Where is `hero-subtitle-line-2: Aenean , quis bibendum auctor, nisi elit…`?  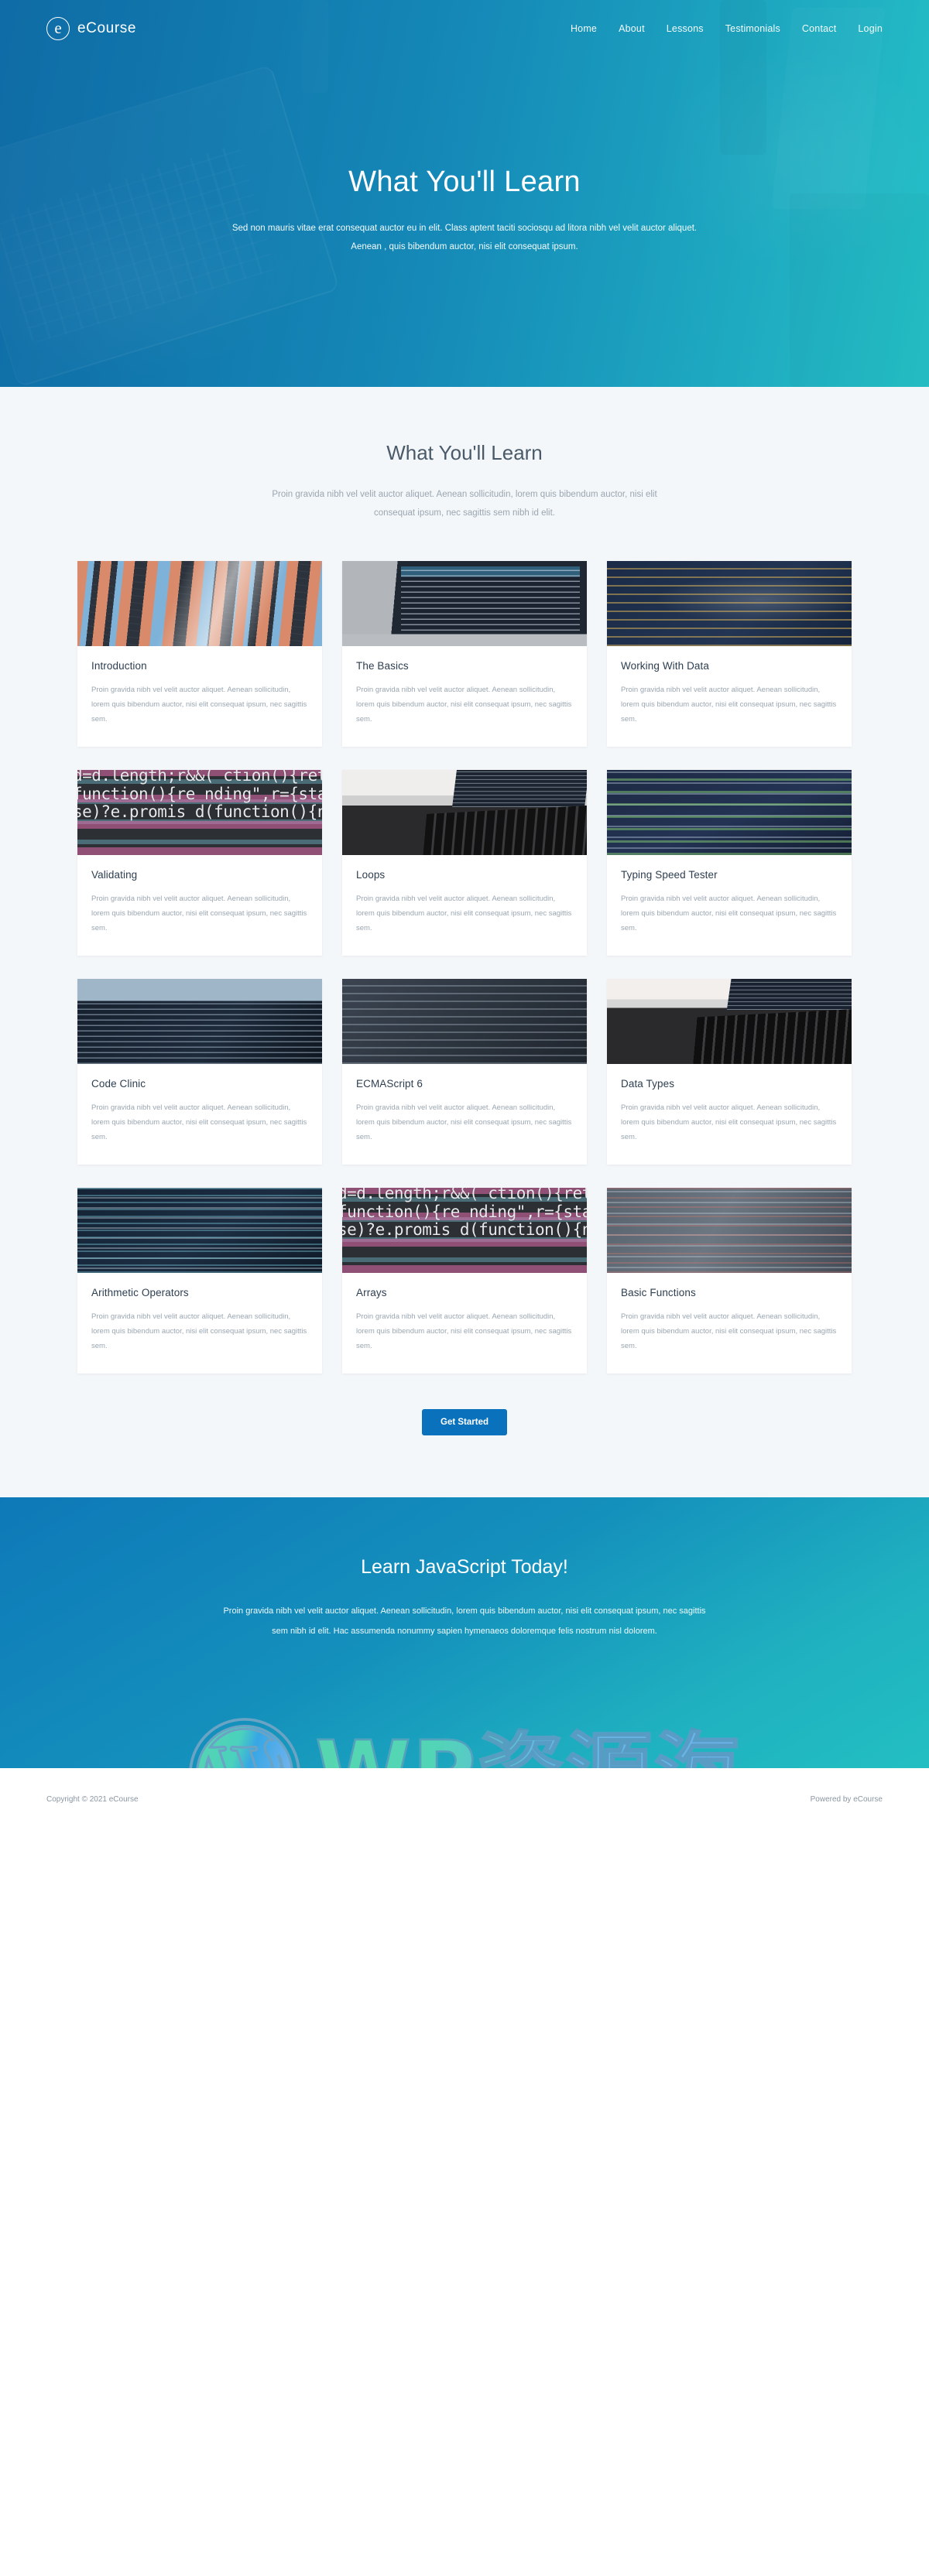
hero-subtitle-line-2: Aenean , quis bibendum auctor, nisi elit… is located at coordinates (464, 247).